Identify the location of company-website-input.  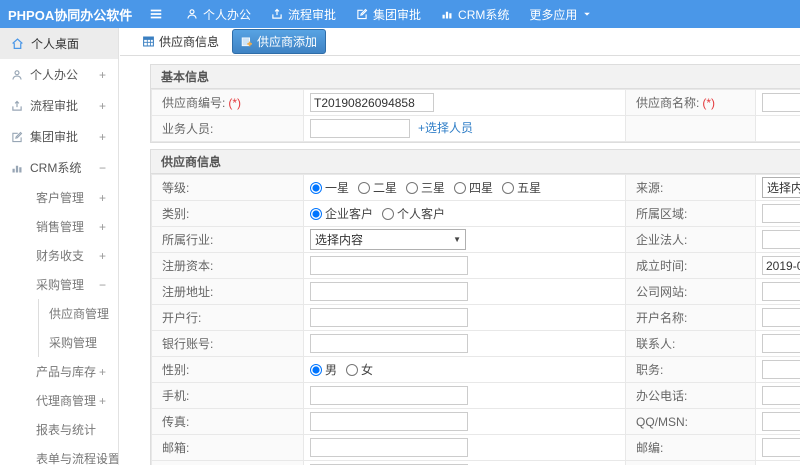
(781, 291).